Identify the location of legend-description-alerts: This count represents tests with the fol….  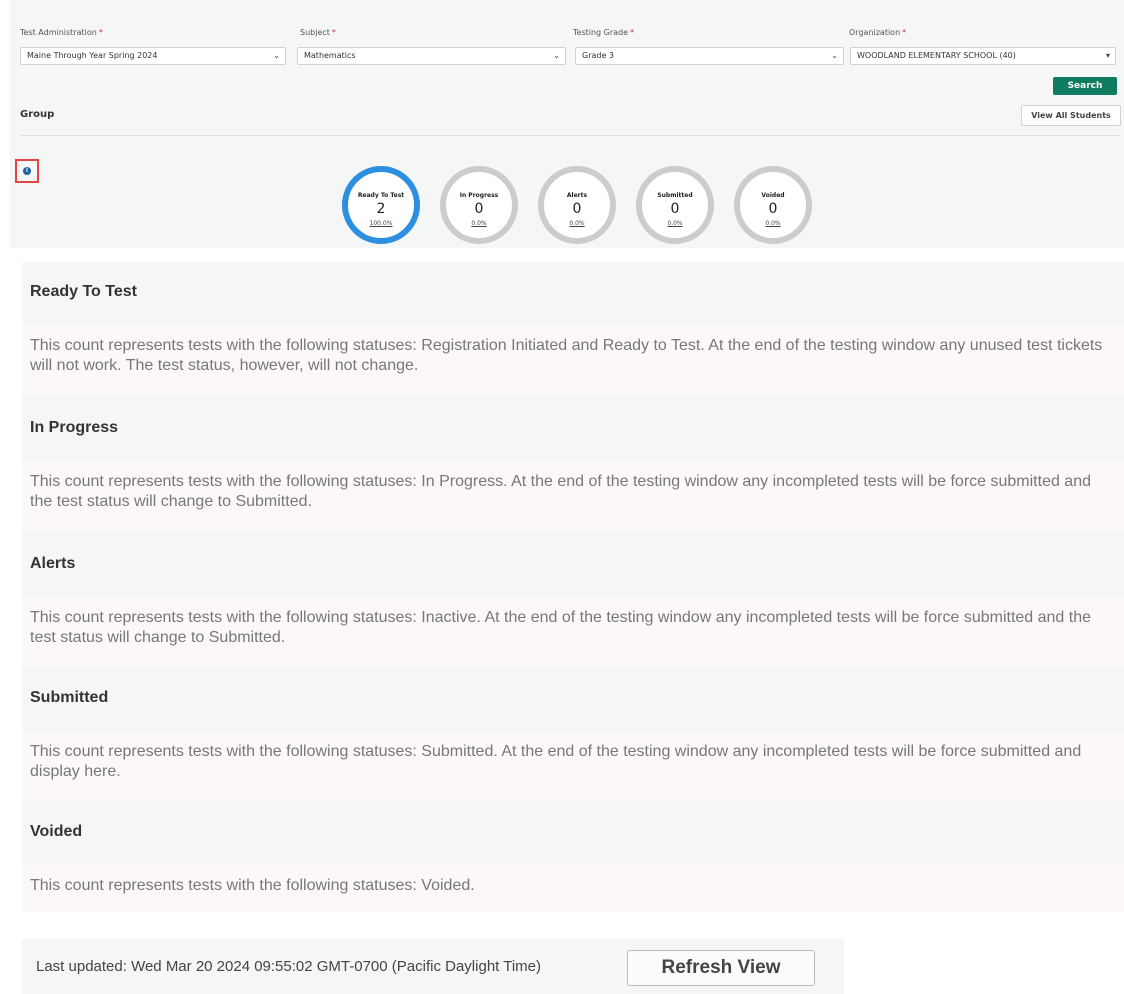
(573, 631).